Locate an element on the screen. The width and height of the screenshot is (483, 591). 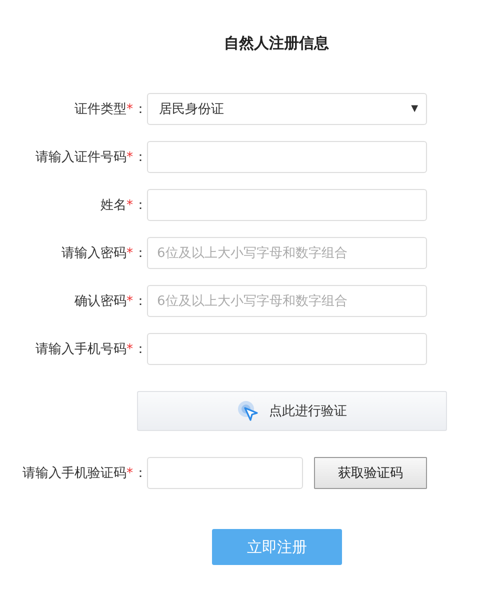
field-label: 请输入手机号码 is located at coordinates (81, 349).